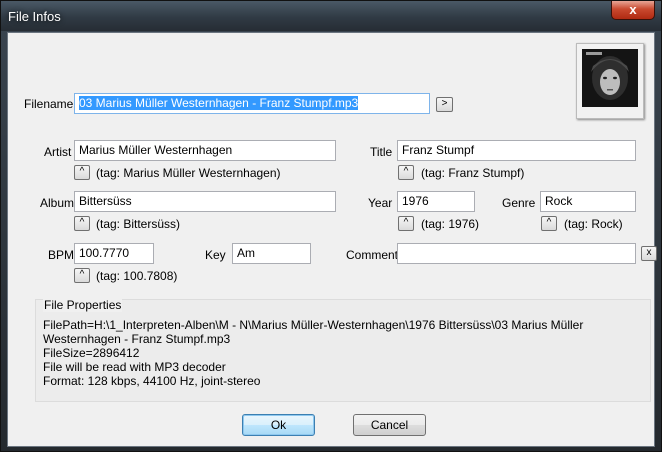 The height and width of the screenshot is (452, 662). I want to click on bpm-apply-tag-button: ^, so click(82, 275).